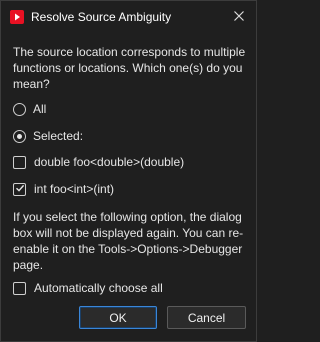 The width and height of the screenshot is (320, 342). I want to click on location-label: int foo<int>(int), so click(74, 189).